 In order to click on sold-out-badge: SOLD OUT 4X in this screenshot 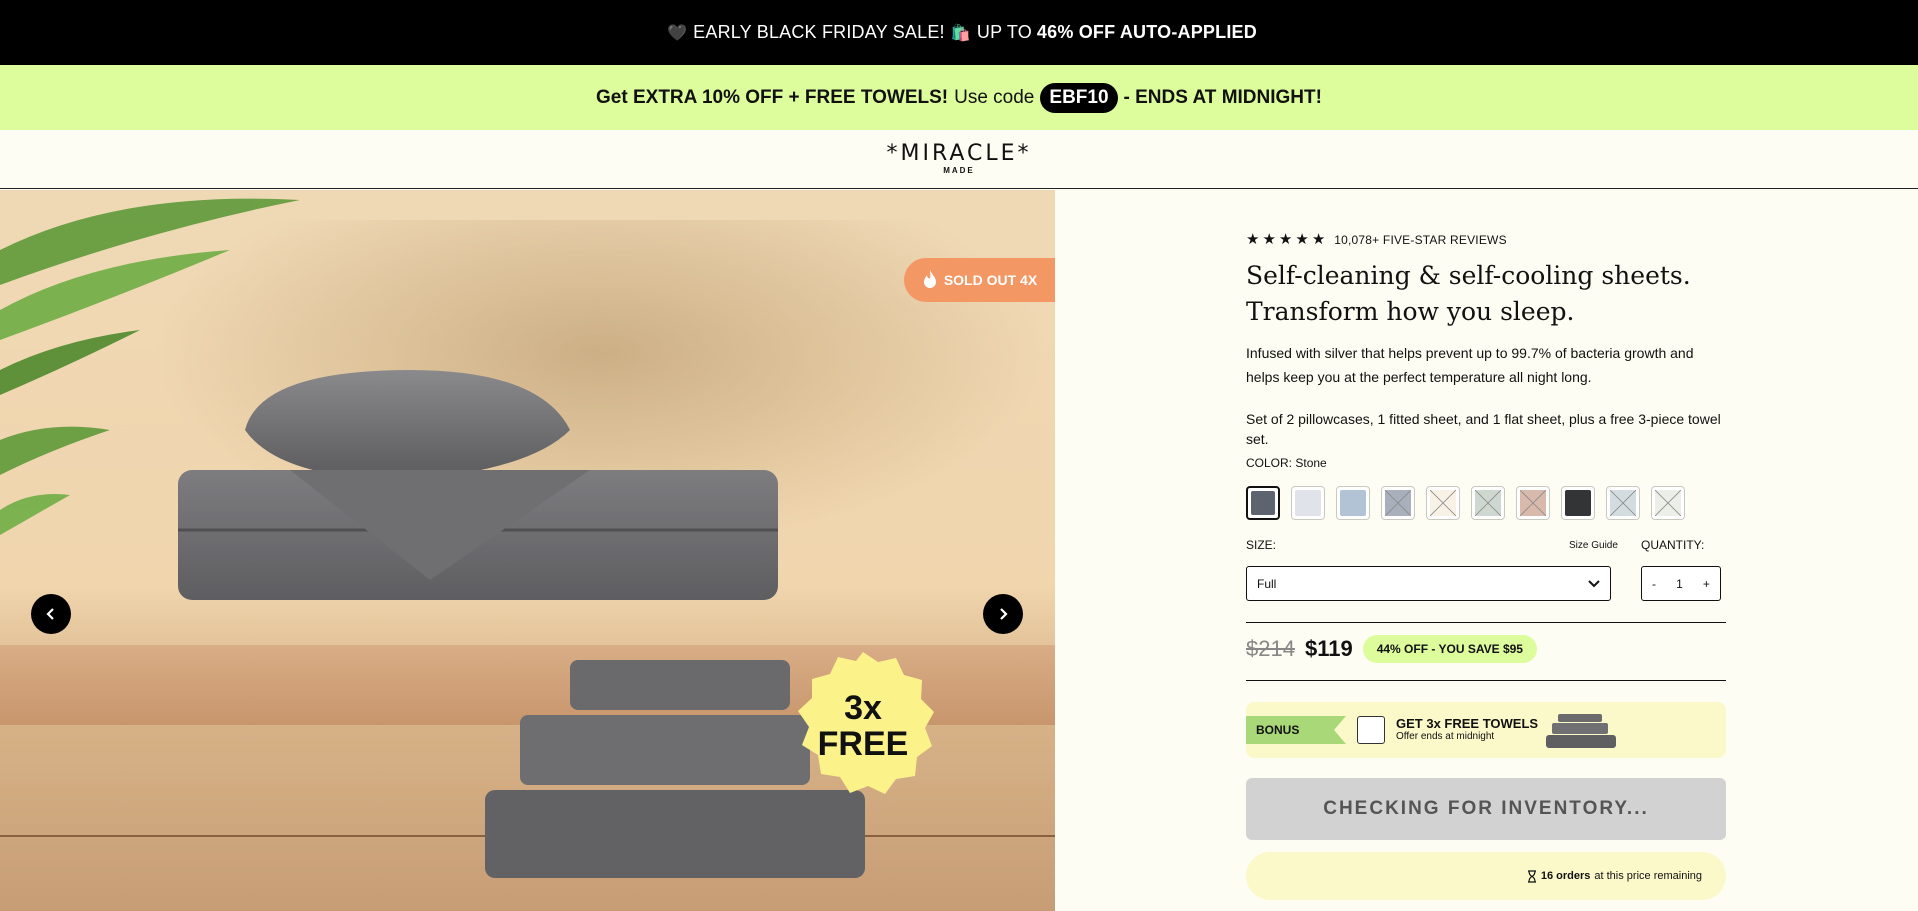, I will do `click(979, 280)`.